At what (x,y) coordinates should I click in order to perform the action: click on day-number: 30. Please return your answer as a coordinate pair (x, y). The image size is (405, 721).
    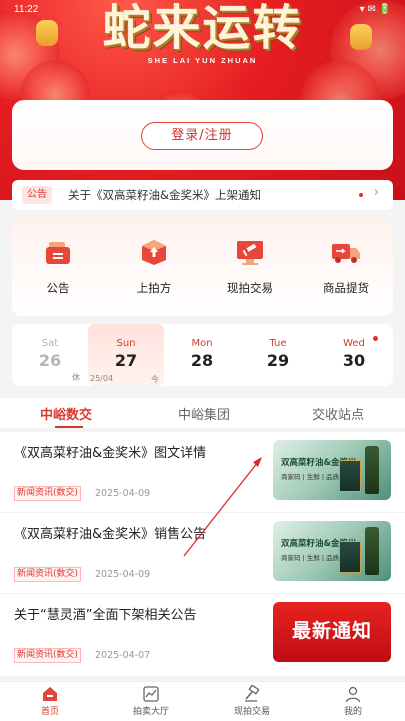
    Looking at the image, I should click on (354, 360).